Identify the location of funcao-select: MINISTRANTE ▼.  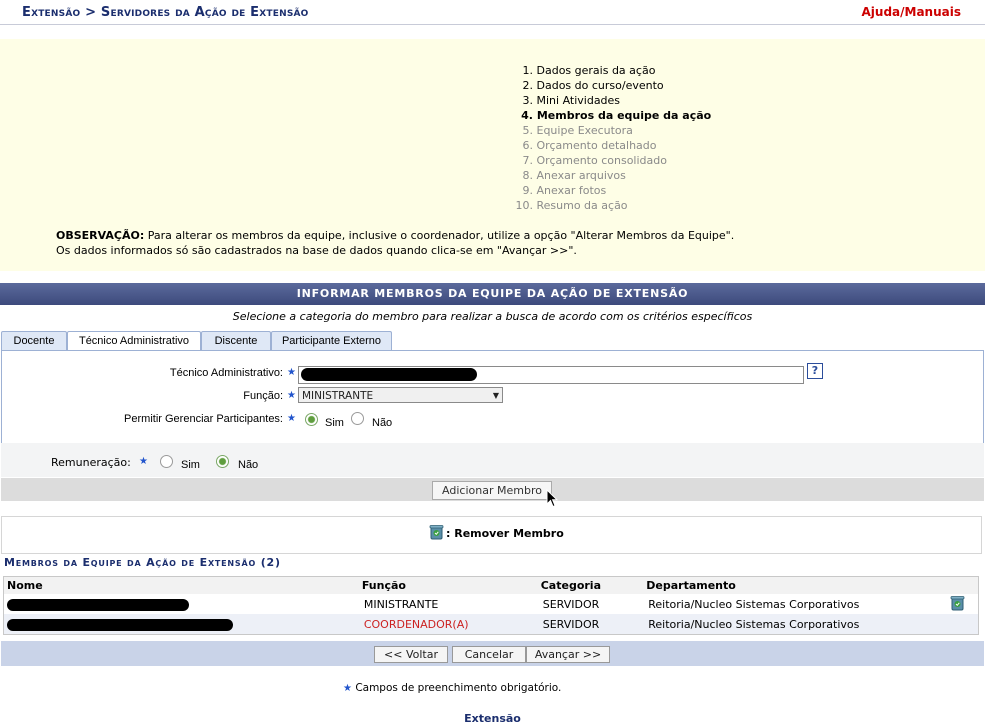
(400, 395).